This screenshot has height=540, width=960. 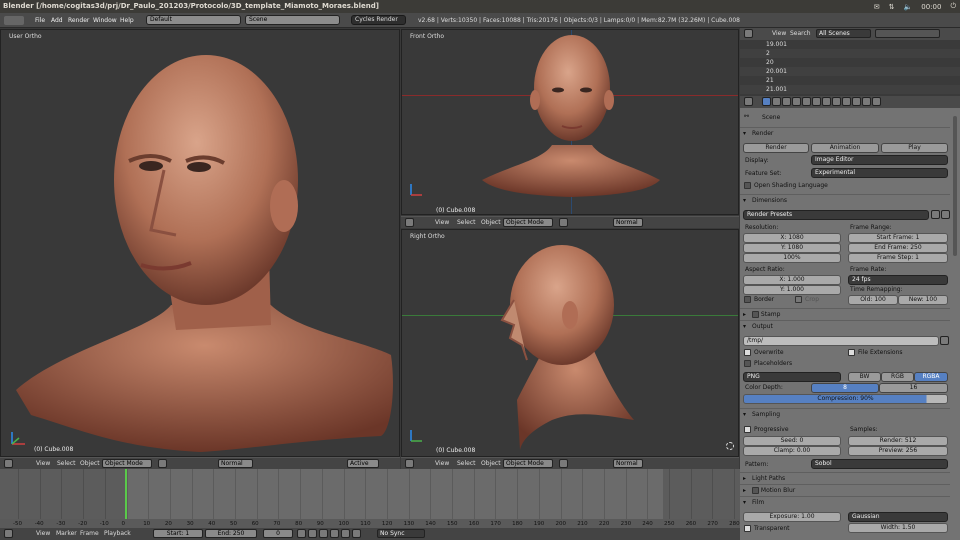 I want to click on folder-icon, so click(x=944, y=340).